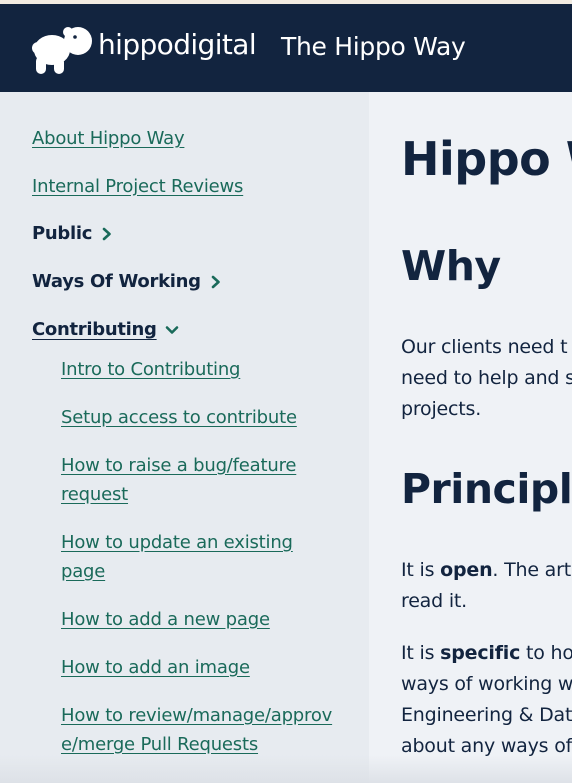 This screenshot has width=572, height=783. Describe the element at coordinates (108, 138) in the screenshot. I see `sidebar-link-about-hippo-way: About Hippo Way` at that location.